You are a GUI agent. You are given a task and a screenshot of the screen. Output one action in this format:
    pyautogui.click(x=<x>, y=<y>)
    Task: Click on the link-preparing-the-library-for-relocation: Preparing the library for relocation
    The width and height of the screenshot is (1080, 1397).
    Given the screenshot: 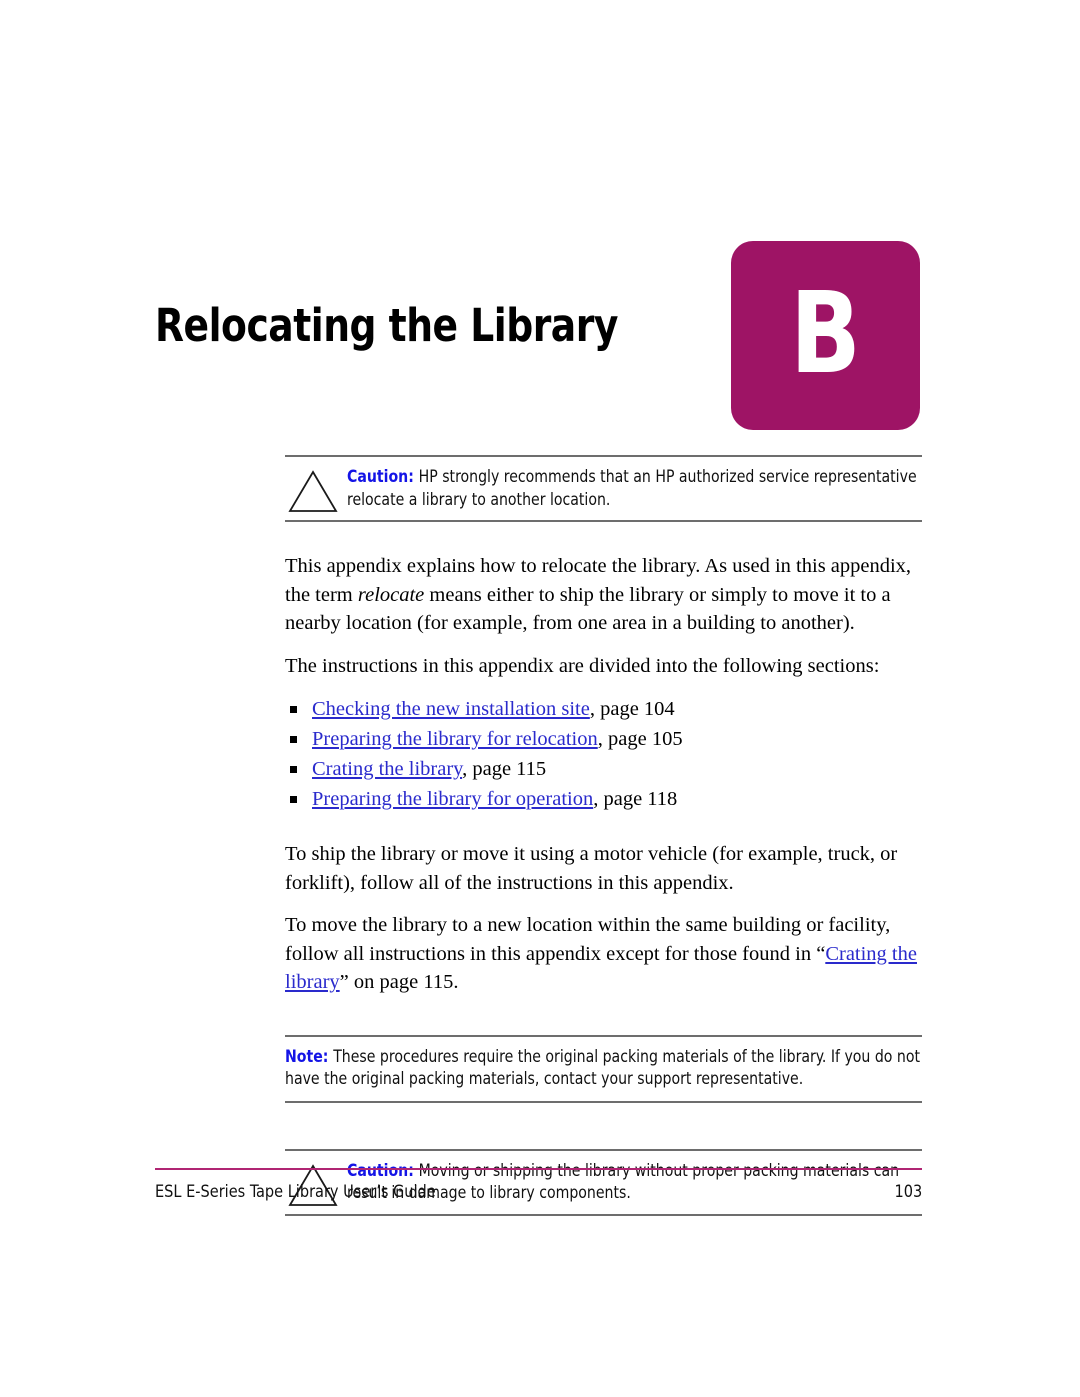 What is the action you would take?
    pyautogui.click(x=455, y=739)
    